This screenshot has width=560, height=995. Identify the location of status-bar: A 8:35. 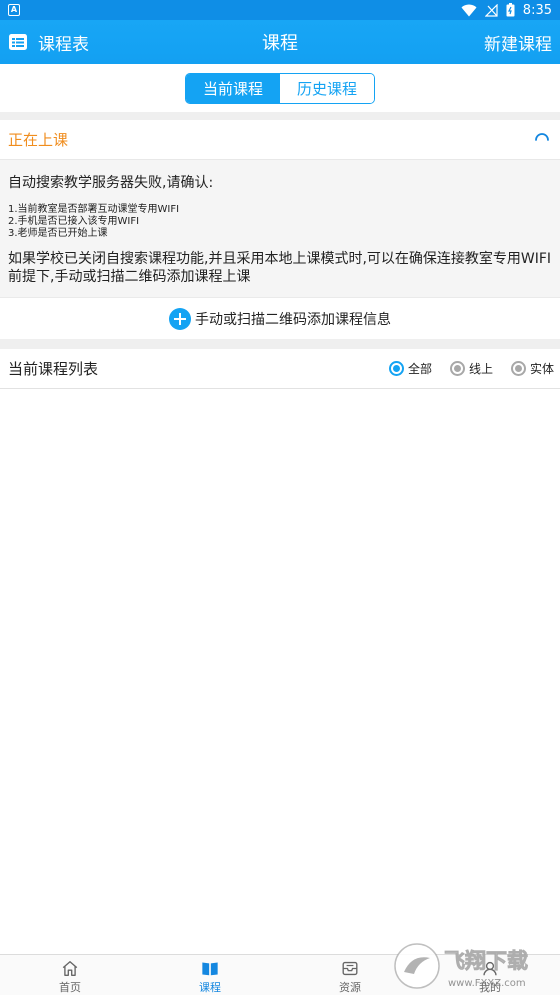
(280, 10).